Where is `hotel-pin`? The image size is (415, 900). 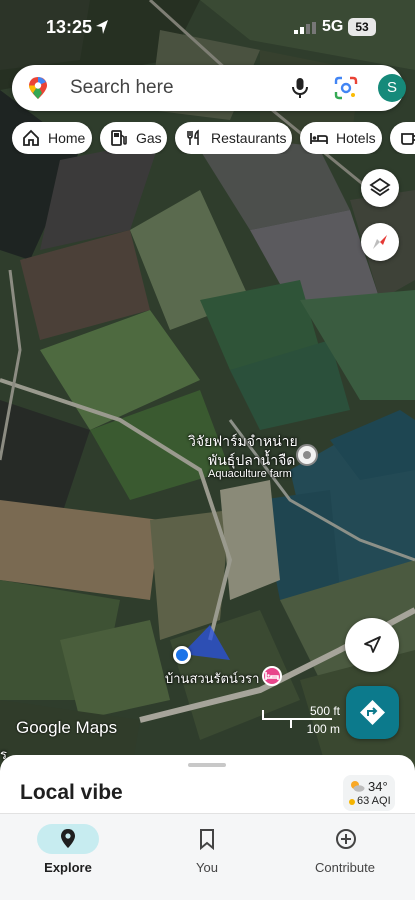 hotel-pin is located at coordinates (272, 676).